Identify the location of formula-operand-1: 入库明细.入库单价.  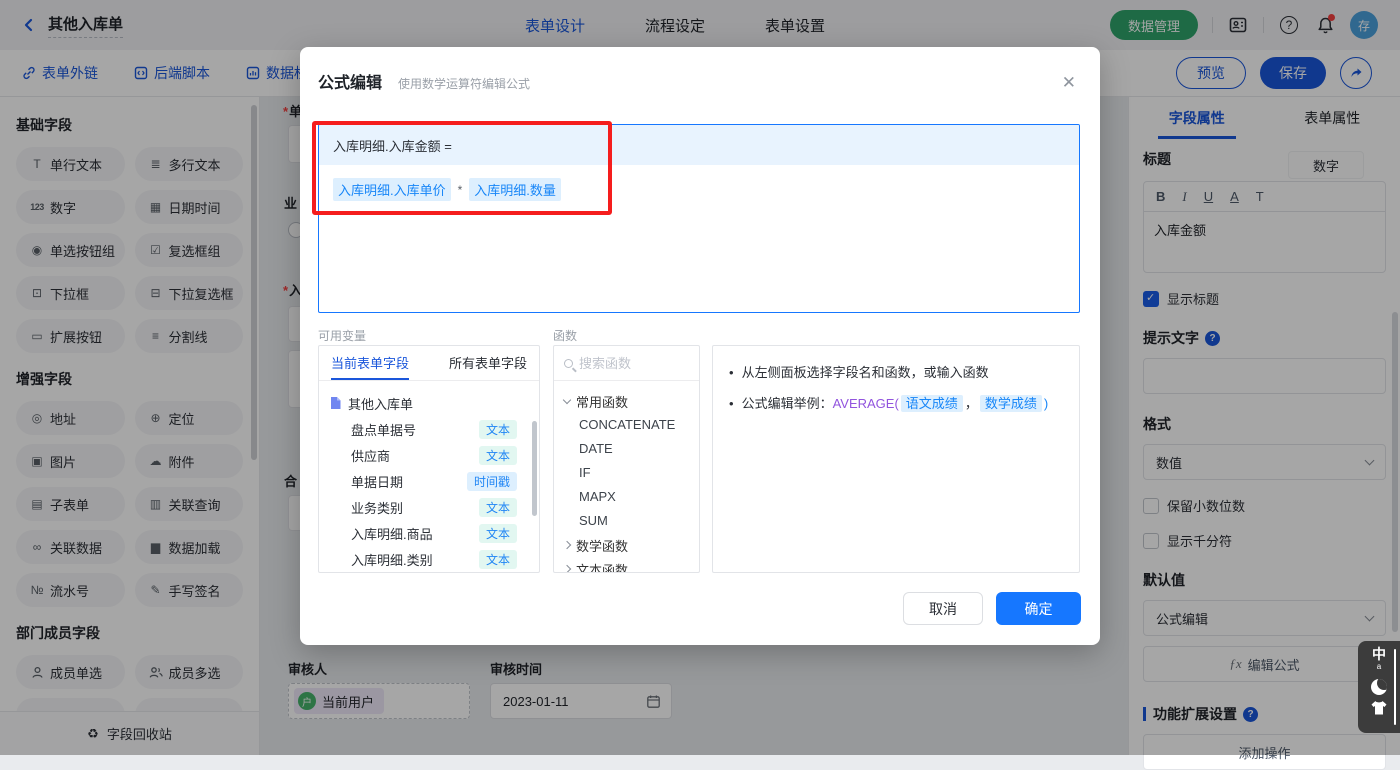
(392, 189).